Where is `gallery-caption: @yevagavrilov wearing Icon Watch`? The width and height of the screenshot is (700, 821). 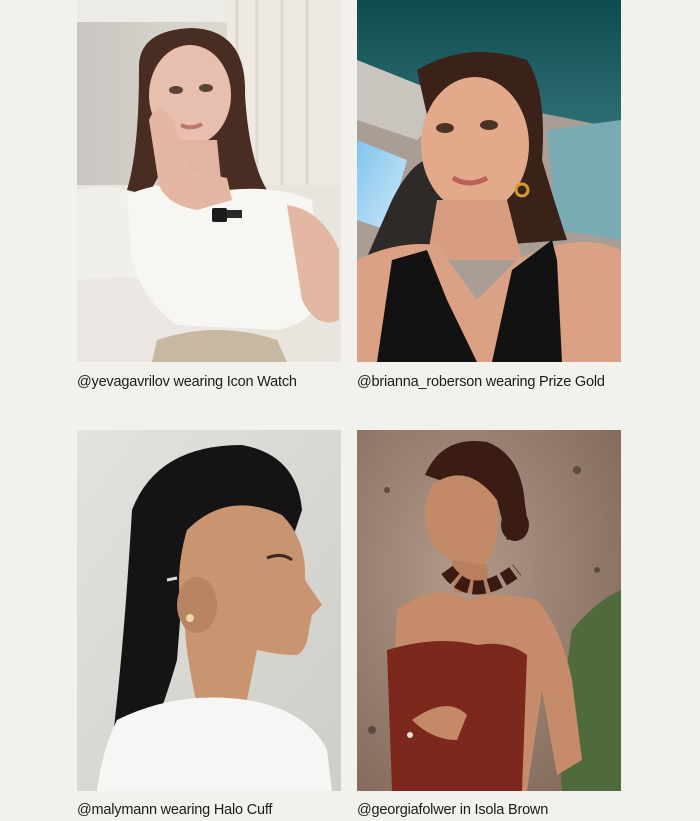
gallery-caption: @yevagavrilov wearing Icon Watch is located at coordinates (209, 382).